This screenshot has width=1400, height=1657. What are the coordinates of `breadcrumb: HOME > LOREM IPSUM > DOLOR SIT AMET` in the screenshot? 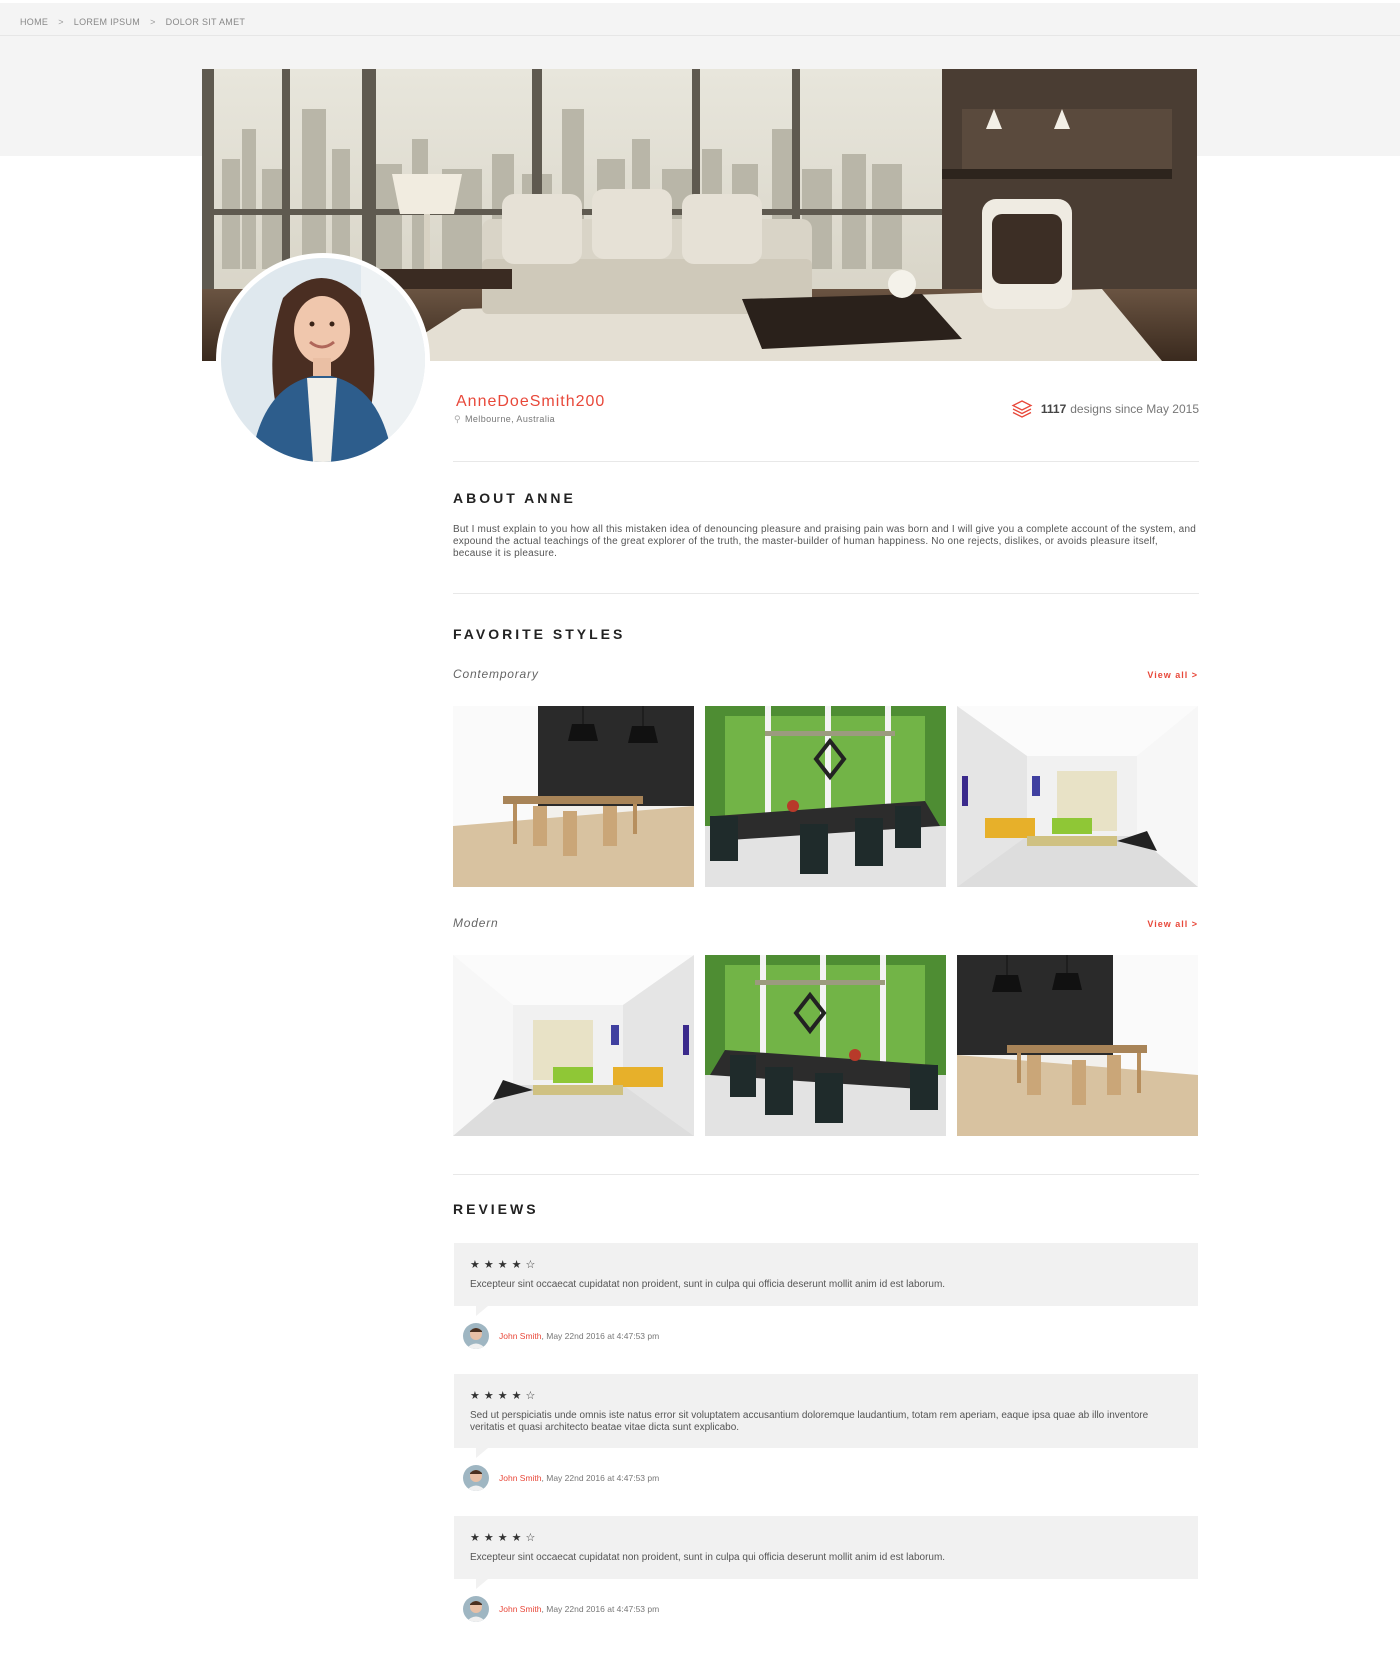 It's located at (132, 22).